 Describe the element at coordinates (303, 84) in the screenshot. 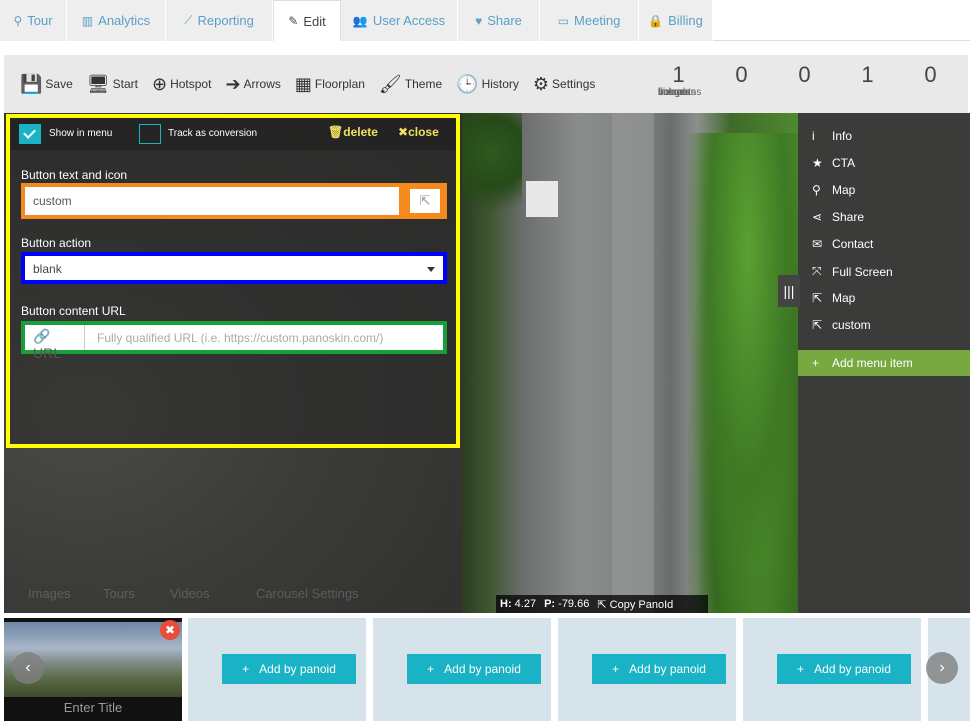

I see `floorplan-icon: ▦` at that location.